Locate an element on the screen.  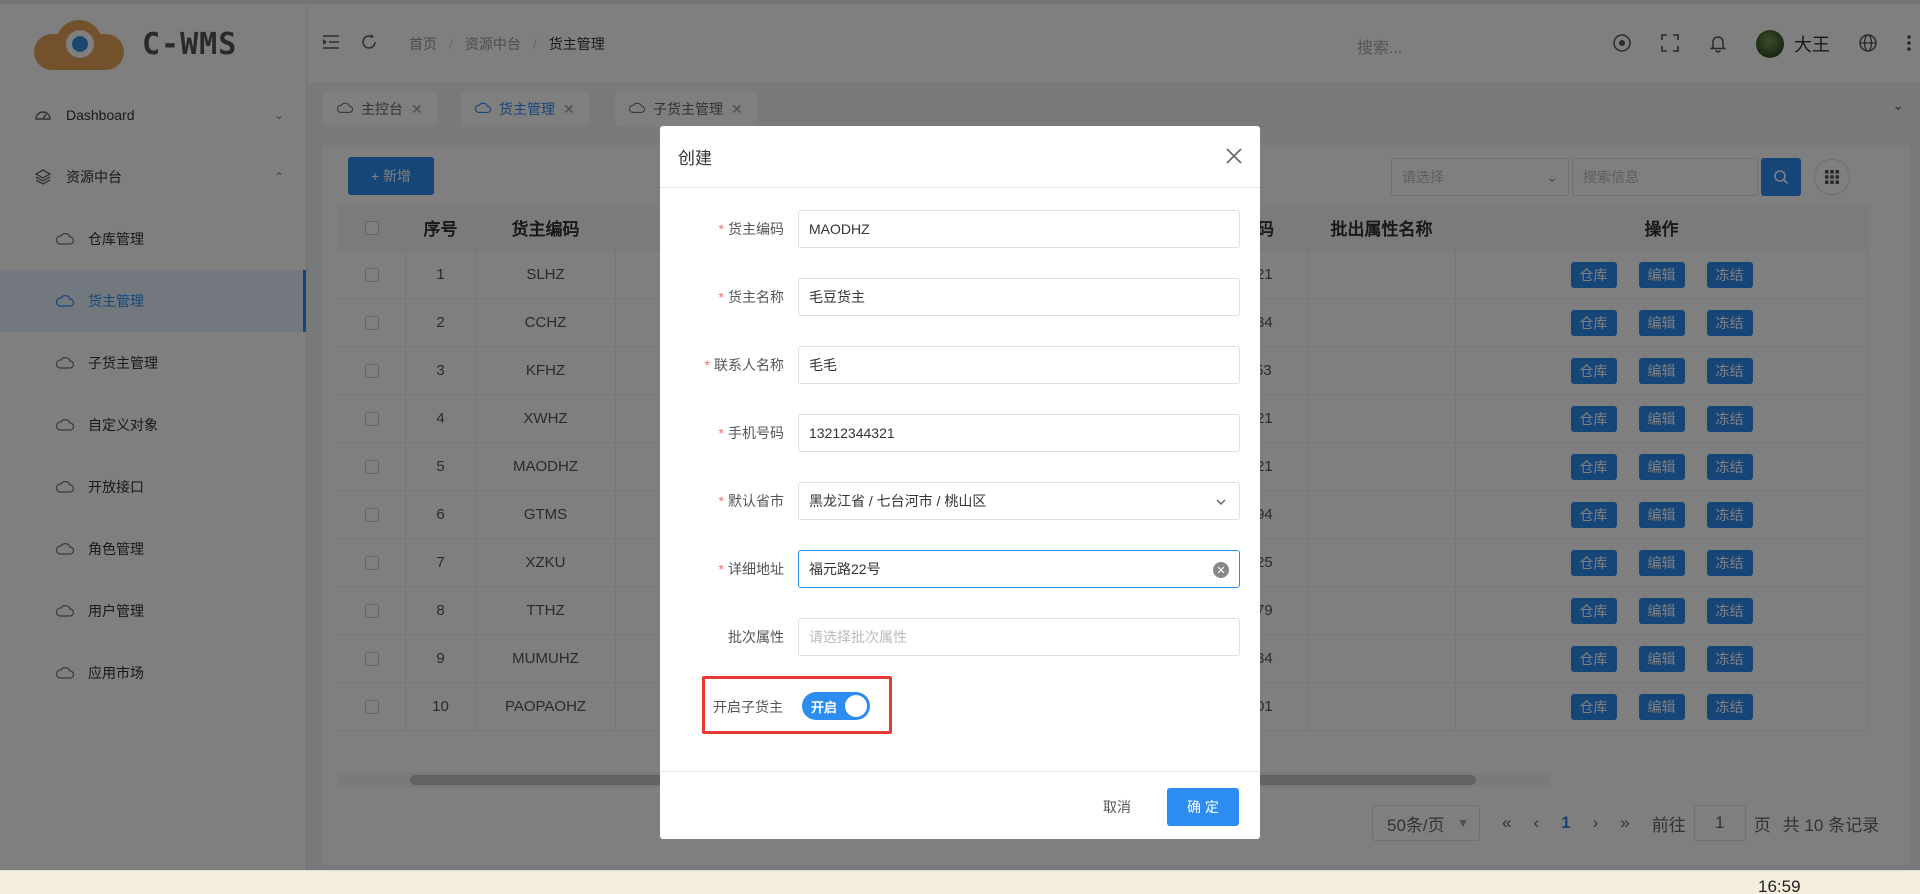
owner-code-label: * 货主编码 is located at coordinates (751, 229).